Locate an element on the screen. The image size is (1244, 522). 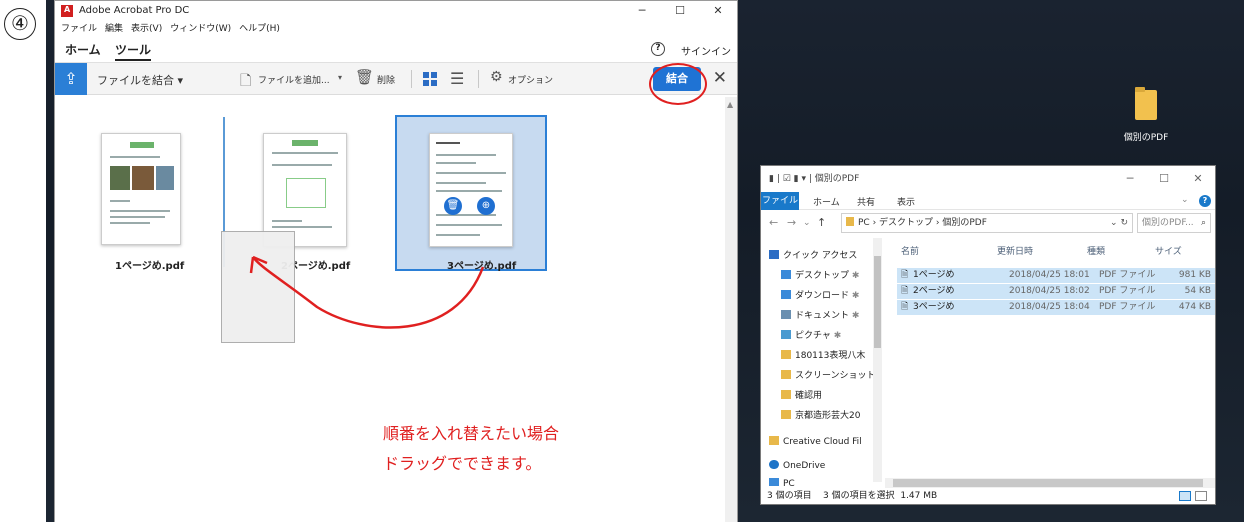
gear-icon: ⚙ is located at coordinates (496, 77).